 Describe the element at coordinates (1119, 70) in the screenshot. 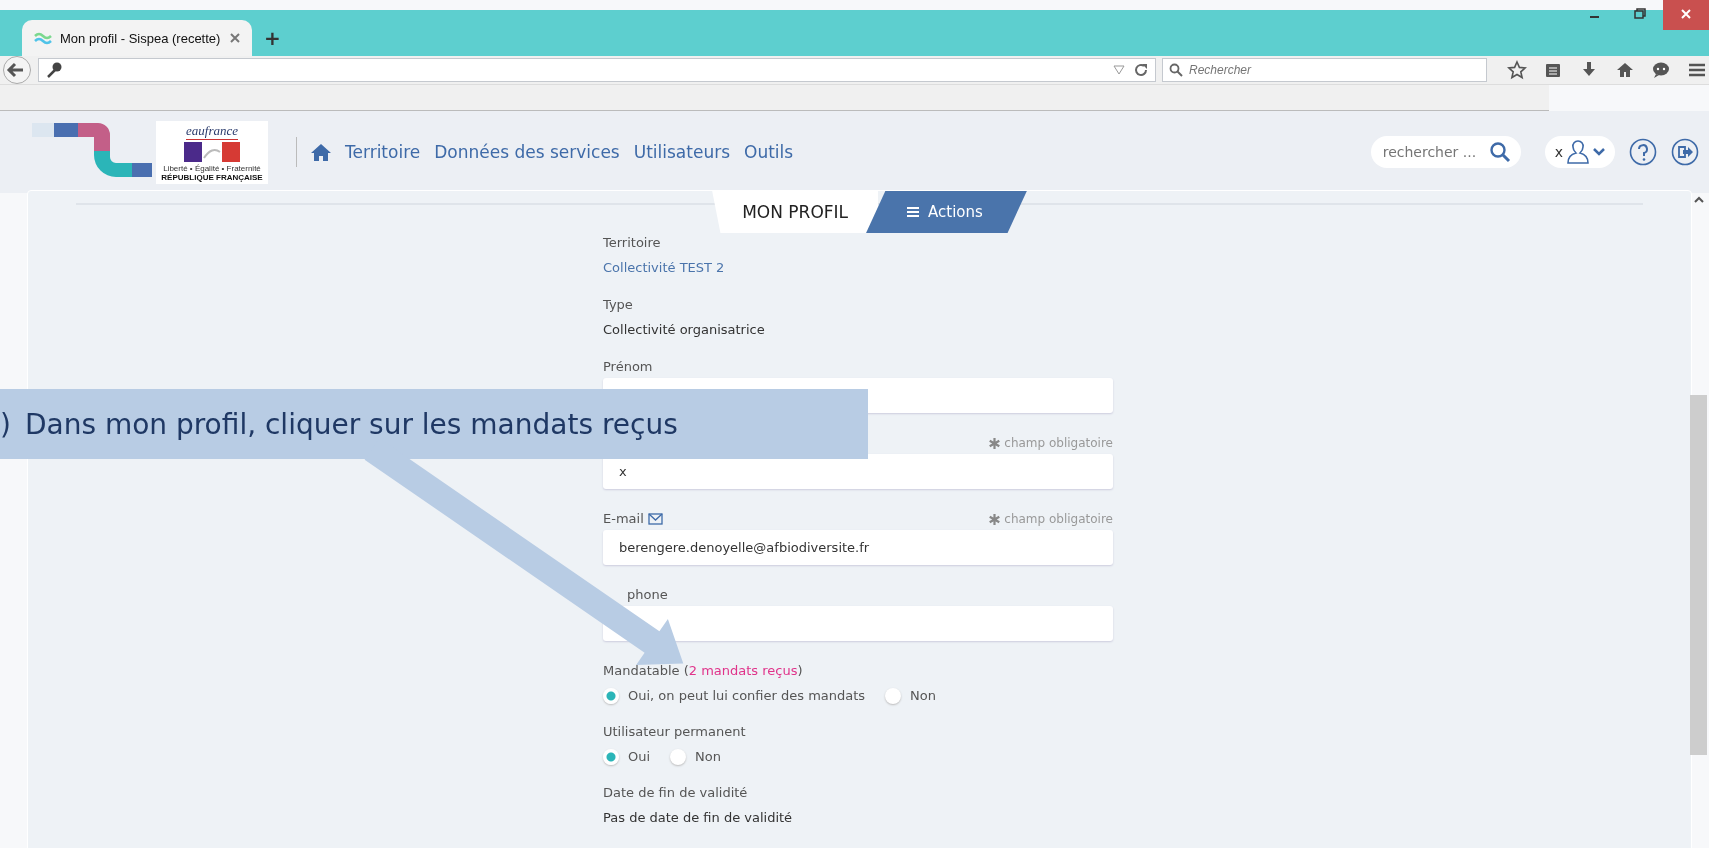

I see `dropdown-icon` at that location.